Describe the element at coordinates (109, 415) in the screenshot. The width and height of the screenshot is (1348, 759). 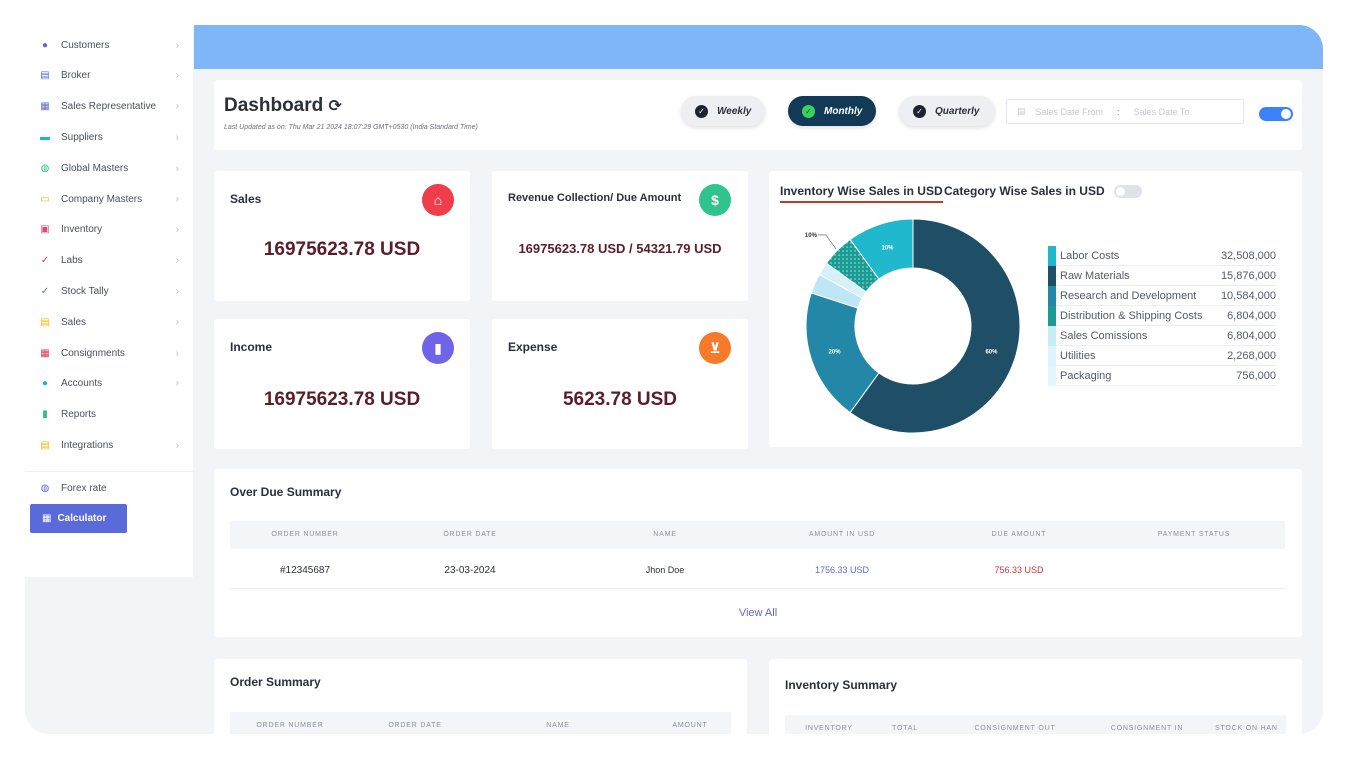
I see `sidebar-item-reports: ▮ Reports` at that location.